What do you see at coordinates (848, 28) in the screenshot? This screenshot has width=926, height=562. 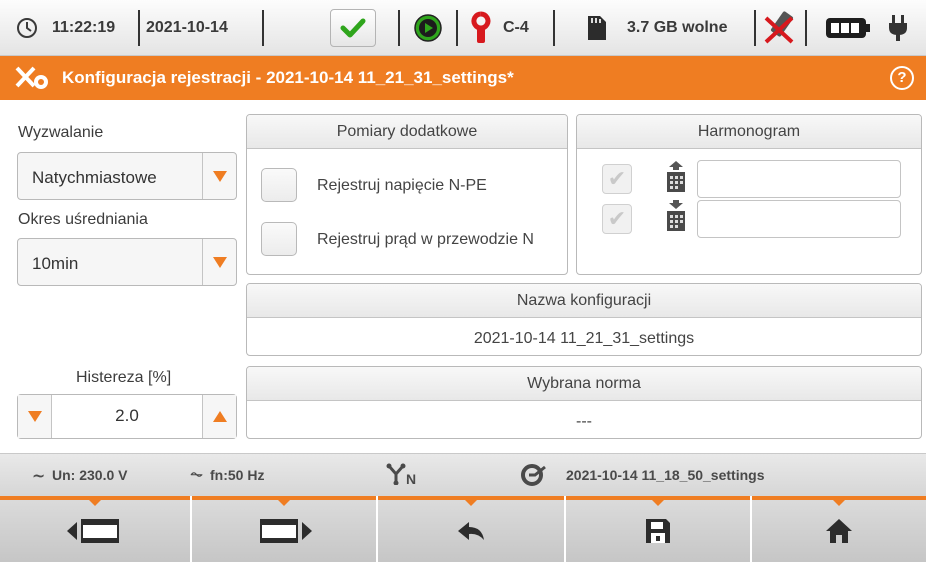 I see `battery-icon` at bounding box center [848, 28].